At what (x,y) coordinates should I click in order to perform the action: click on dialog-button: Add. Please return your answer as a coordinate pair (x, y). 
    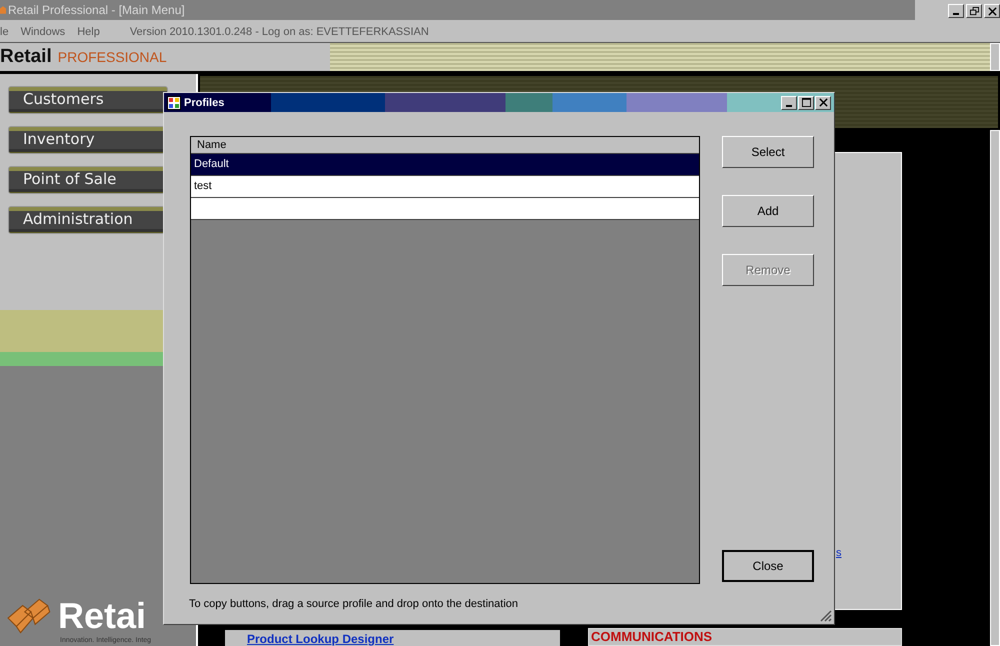
    Looking at the image, I should click on (768, 211).